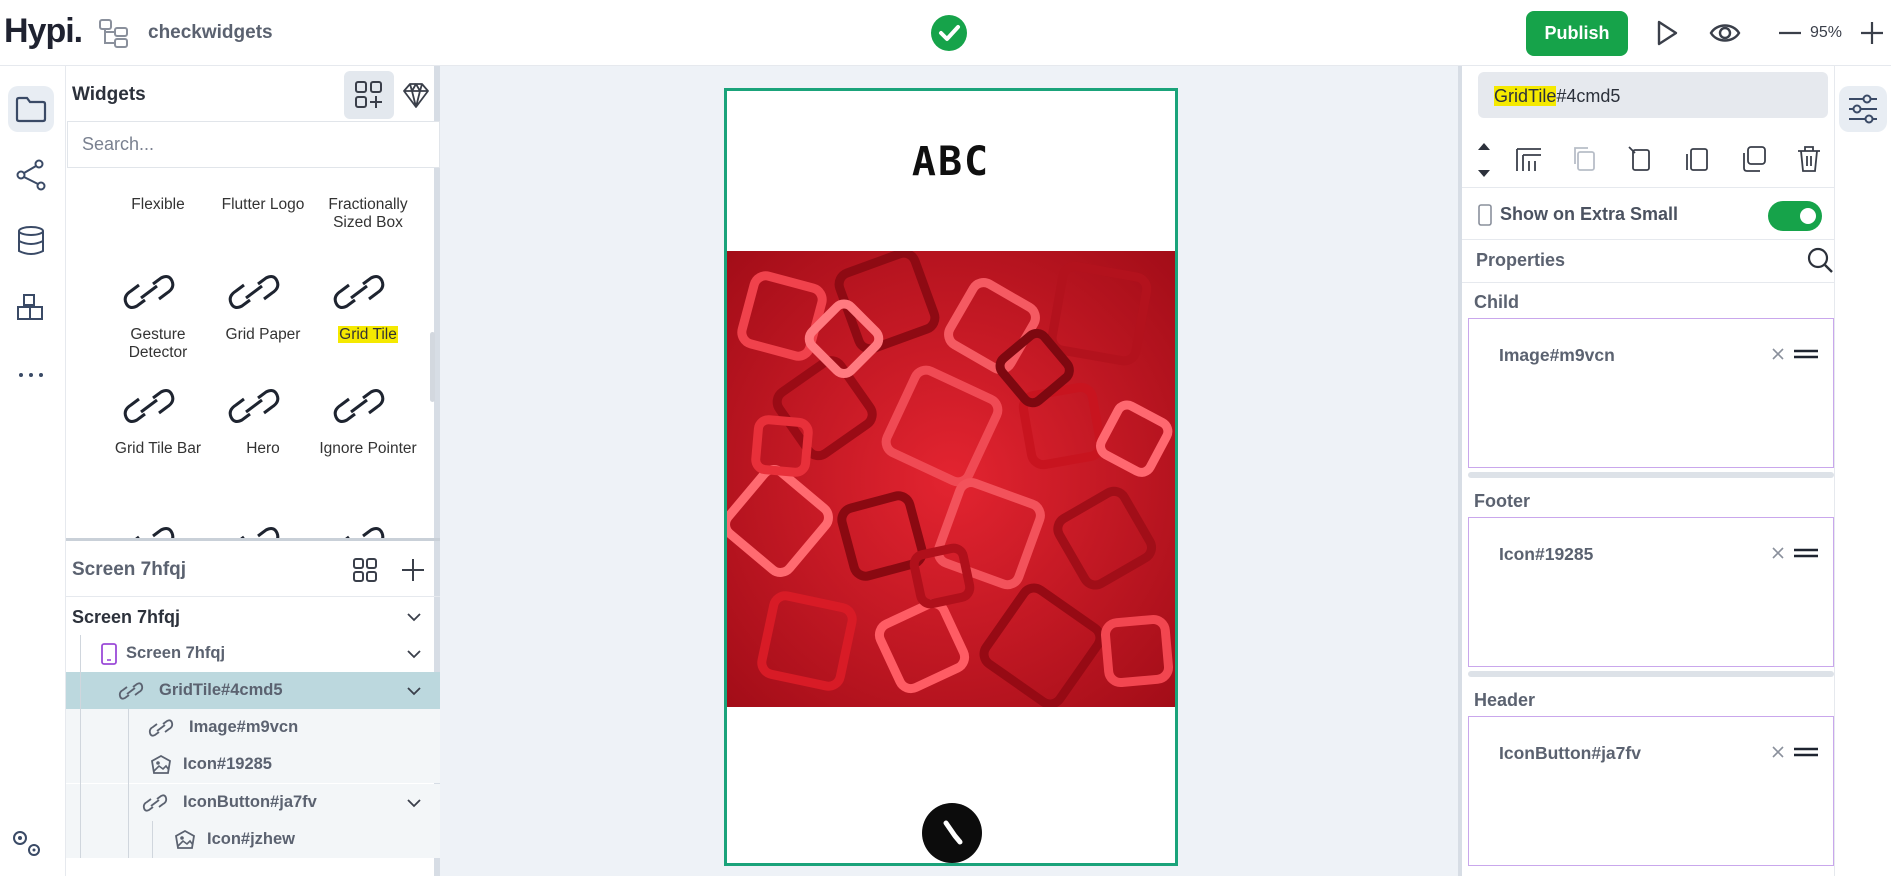  Describe the element at coordinates (1753, 159) in the screenshot. I see `duplicate-icon` at that location.